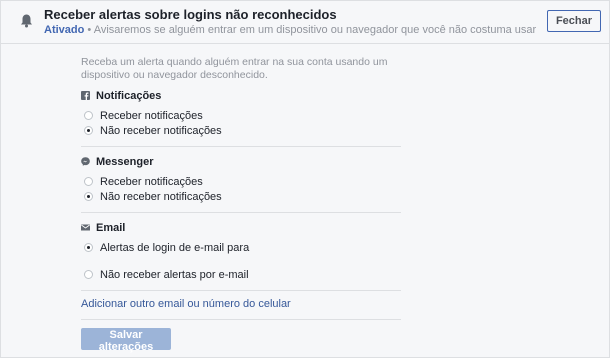  I want to click on section-title-email: Email, so click(103, 228).